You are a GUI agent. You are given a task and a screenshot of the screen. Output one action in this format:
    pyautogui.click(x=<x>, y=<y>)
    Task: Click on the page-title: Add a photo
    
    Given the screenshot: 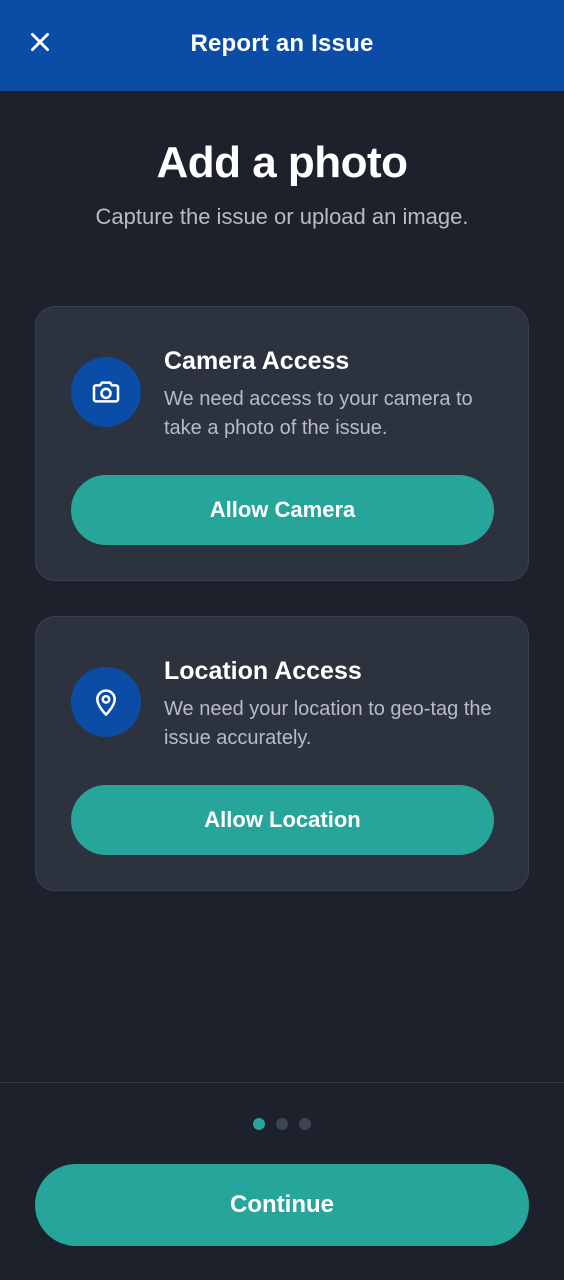 What is the action you would take?
    pyautogui.click(x=282, y=162)
    